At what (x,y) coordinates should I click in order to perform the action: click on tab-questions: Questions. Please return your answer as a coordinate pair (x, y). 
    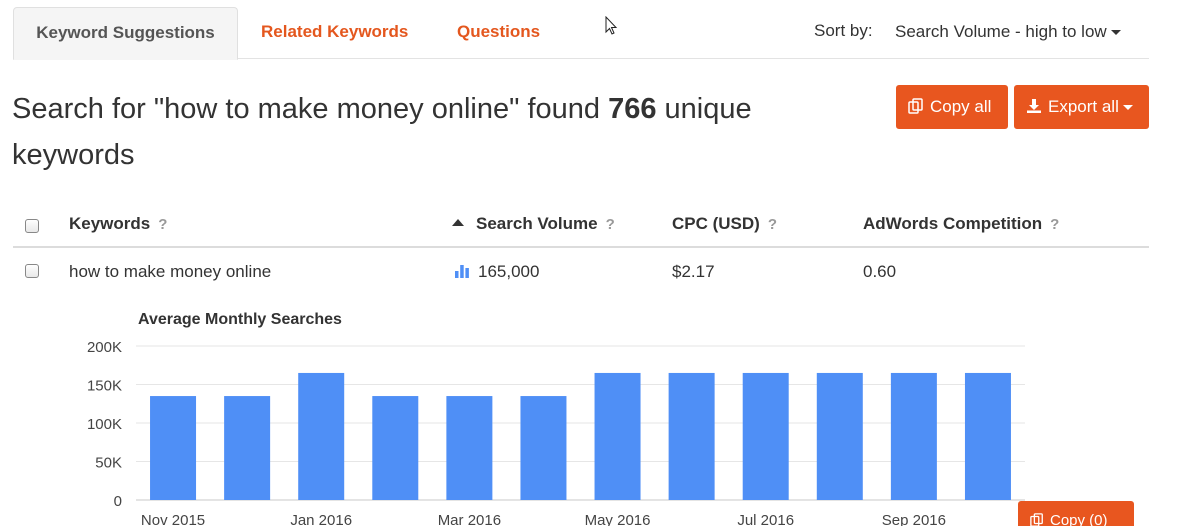
    Looking at the image, I should click on (498, 33).